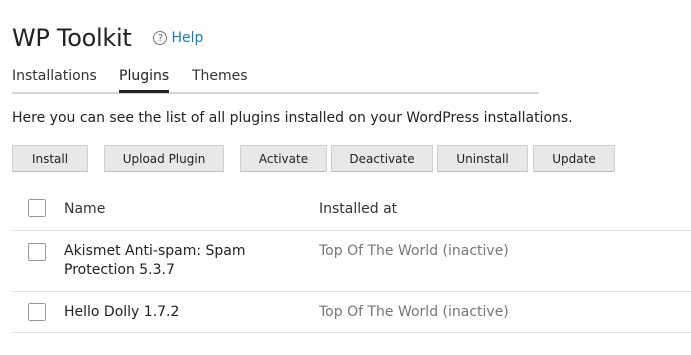 The height and width of the screenshot is (355, 691). I want to click on column-header-installed-at: Installed at, so click(358, 209).